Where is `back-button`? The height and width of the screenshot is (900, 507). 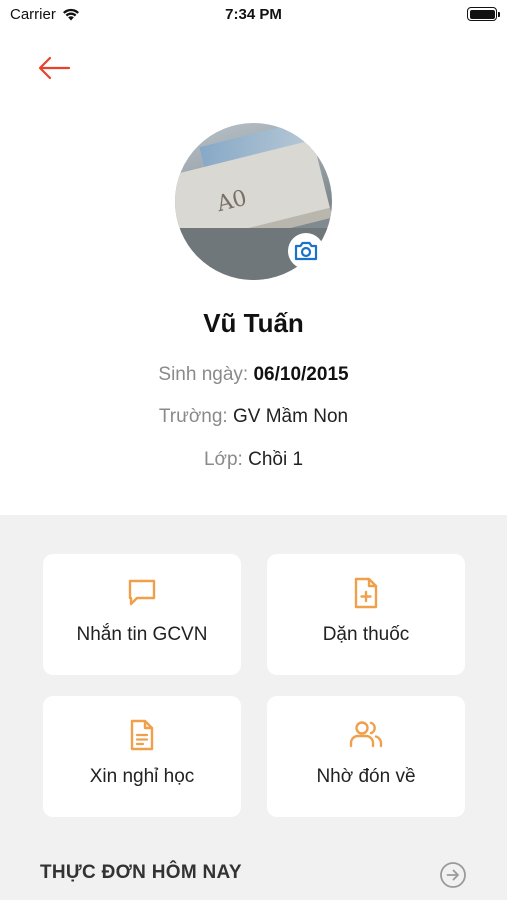
back-button is located at coordinates (54, 68).